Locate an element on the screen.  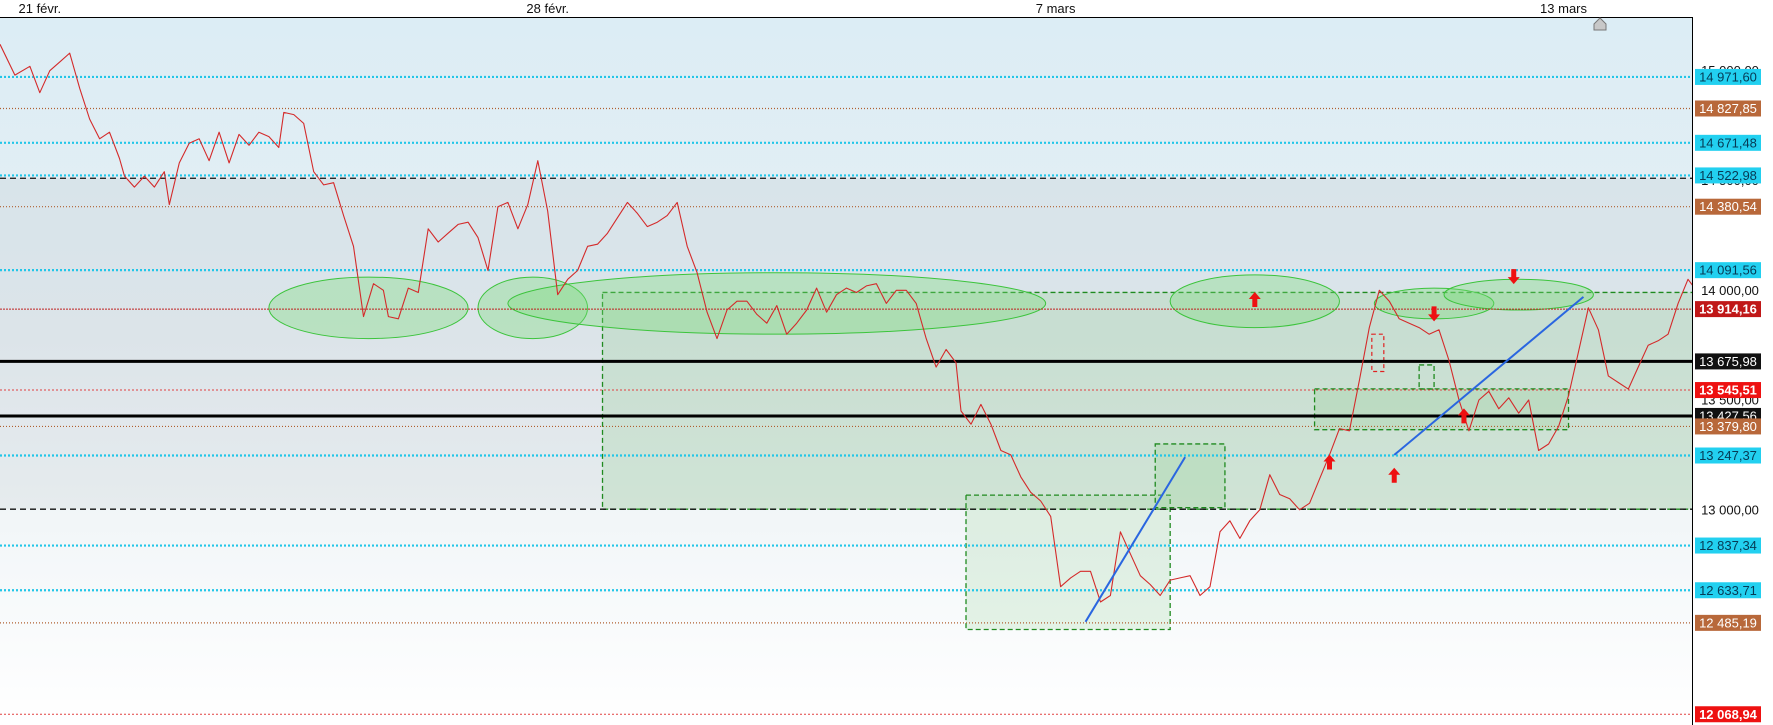
level-label: 12 068,94 is located at coordinates (1728, 714).